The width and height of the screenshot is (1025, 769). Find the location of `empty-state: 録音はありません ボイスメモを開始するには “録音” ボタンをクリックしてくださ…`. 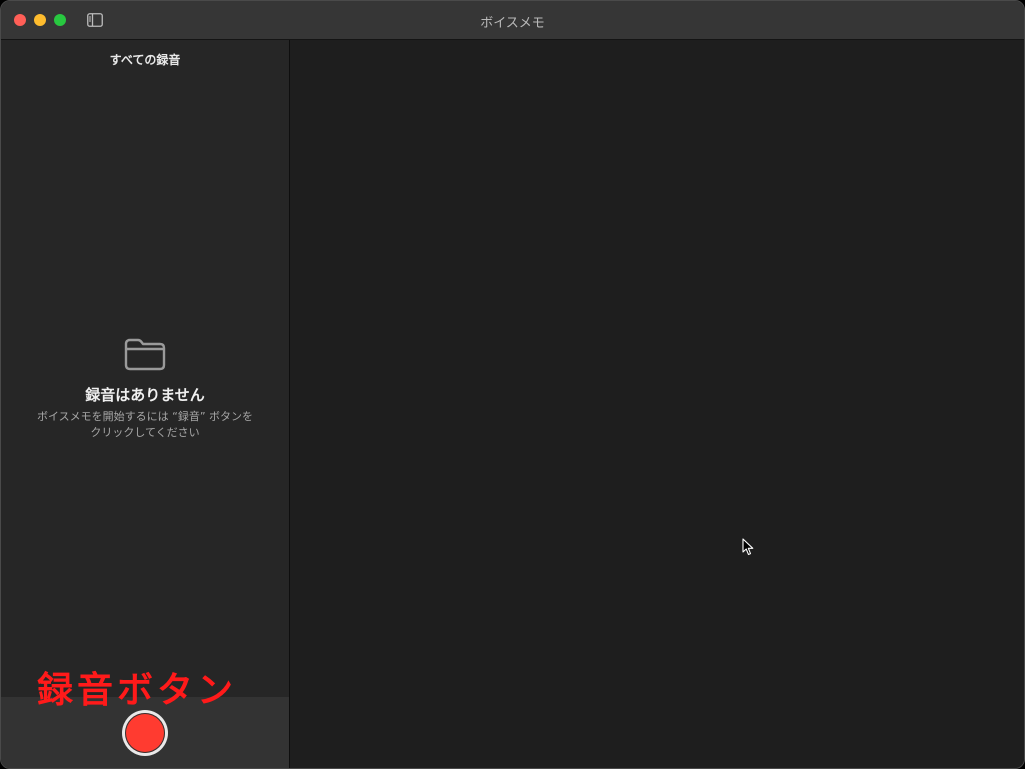

empty-state: 録音はありません ボイスメモを開始するには “録音” ボタンをクリックしてくださ… is located at coordinates (145, 388).